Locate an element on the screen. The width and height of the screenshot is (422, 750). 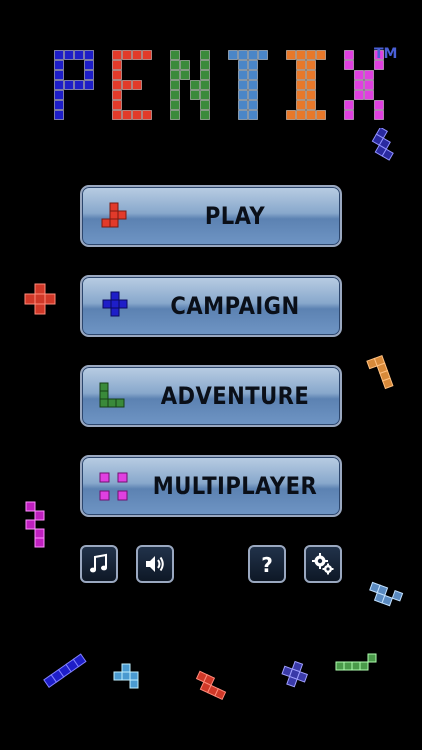
help-icon: ? is located at coordinates (267, 564).